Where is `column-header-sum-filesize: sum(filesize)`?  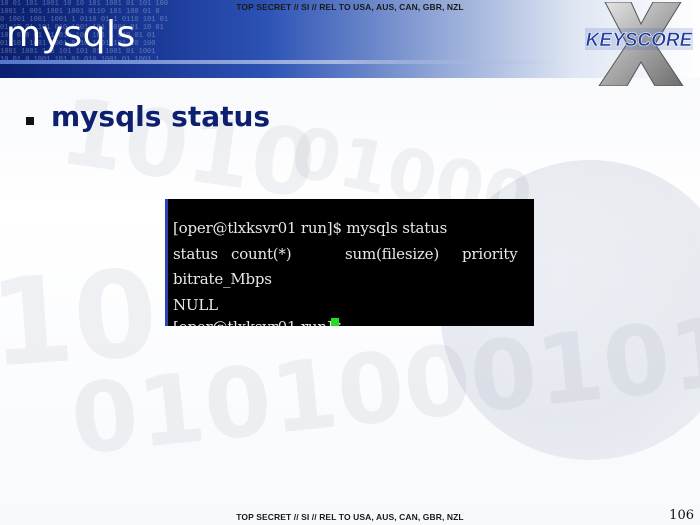
column-header-sum-filesize: sum(filesize) is located at coordinates (392, 254).